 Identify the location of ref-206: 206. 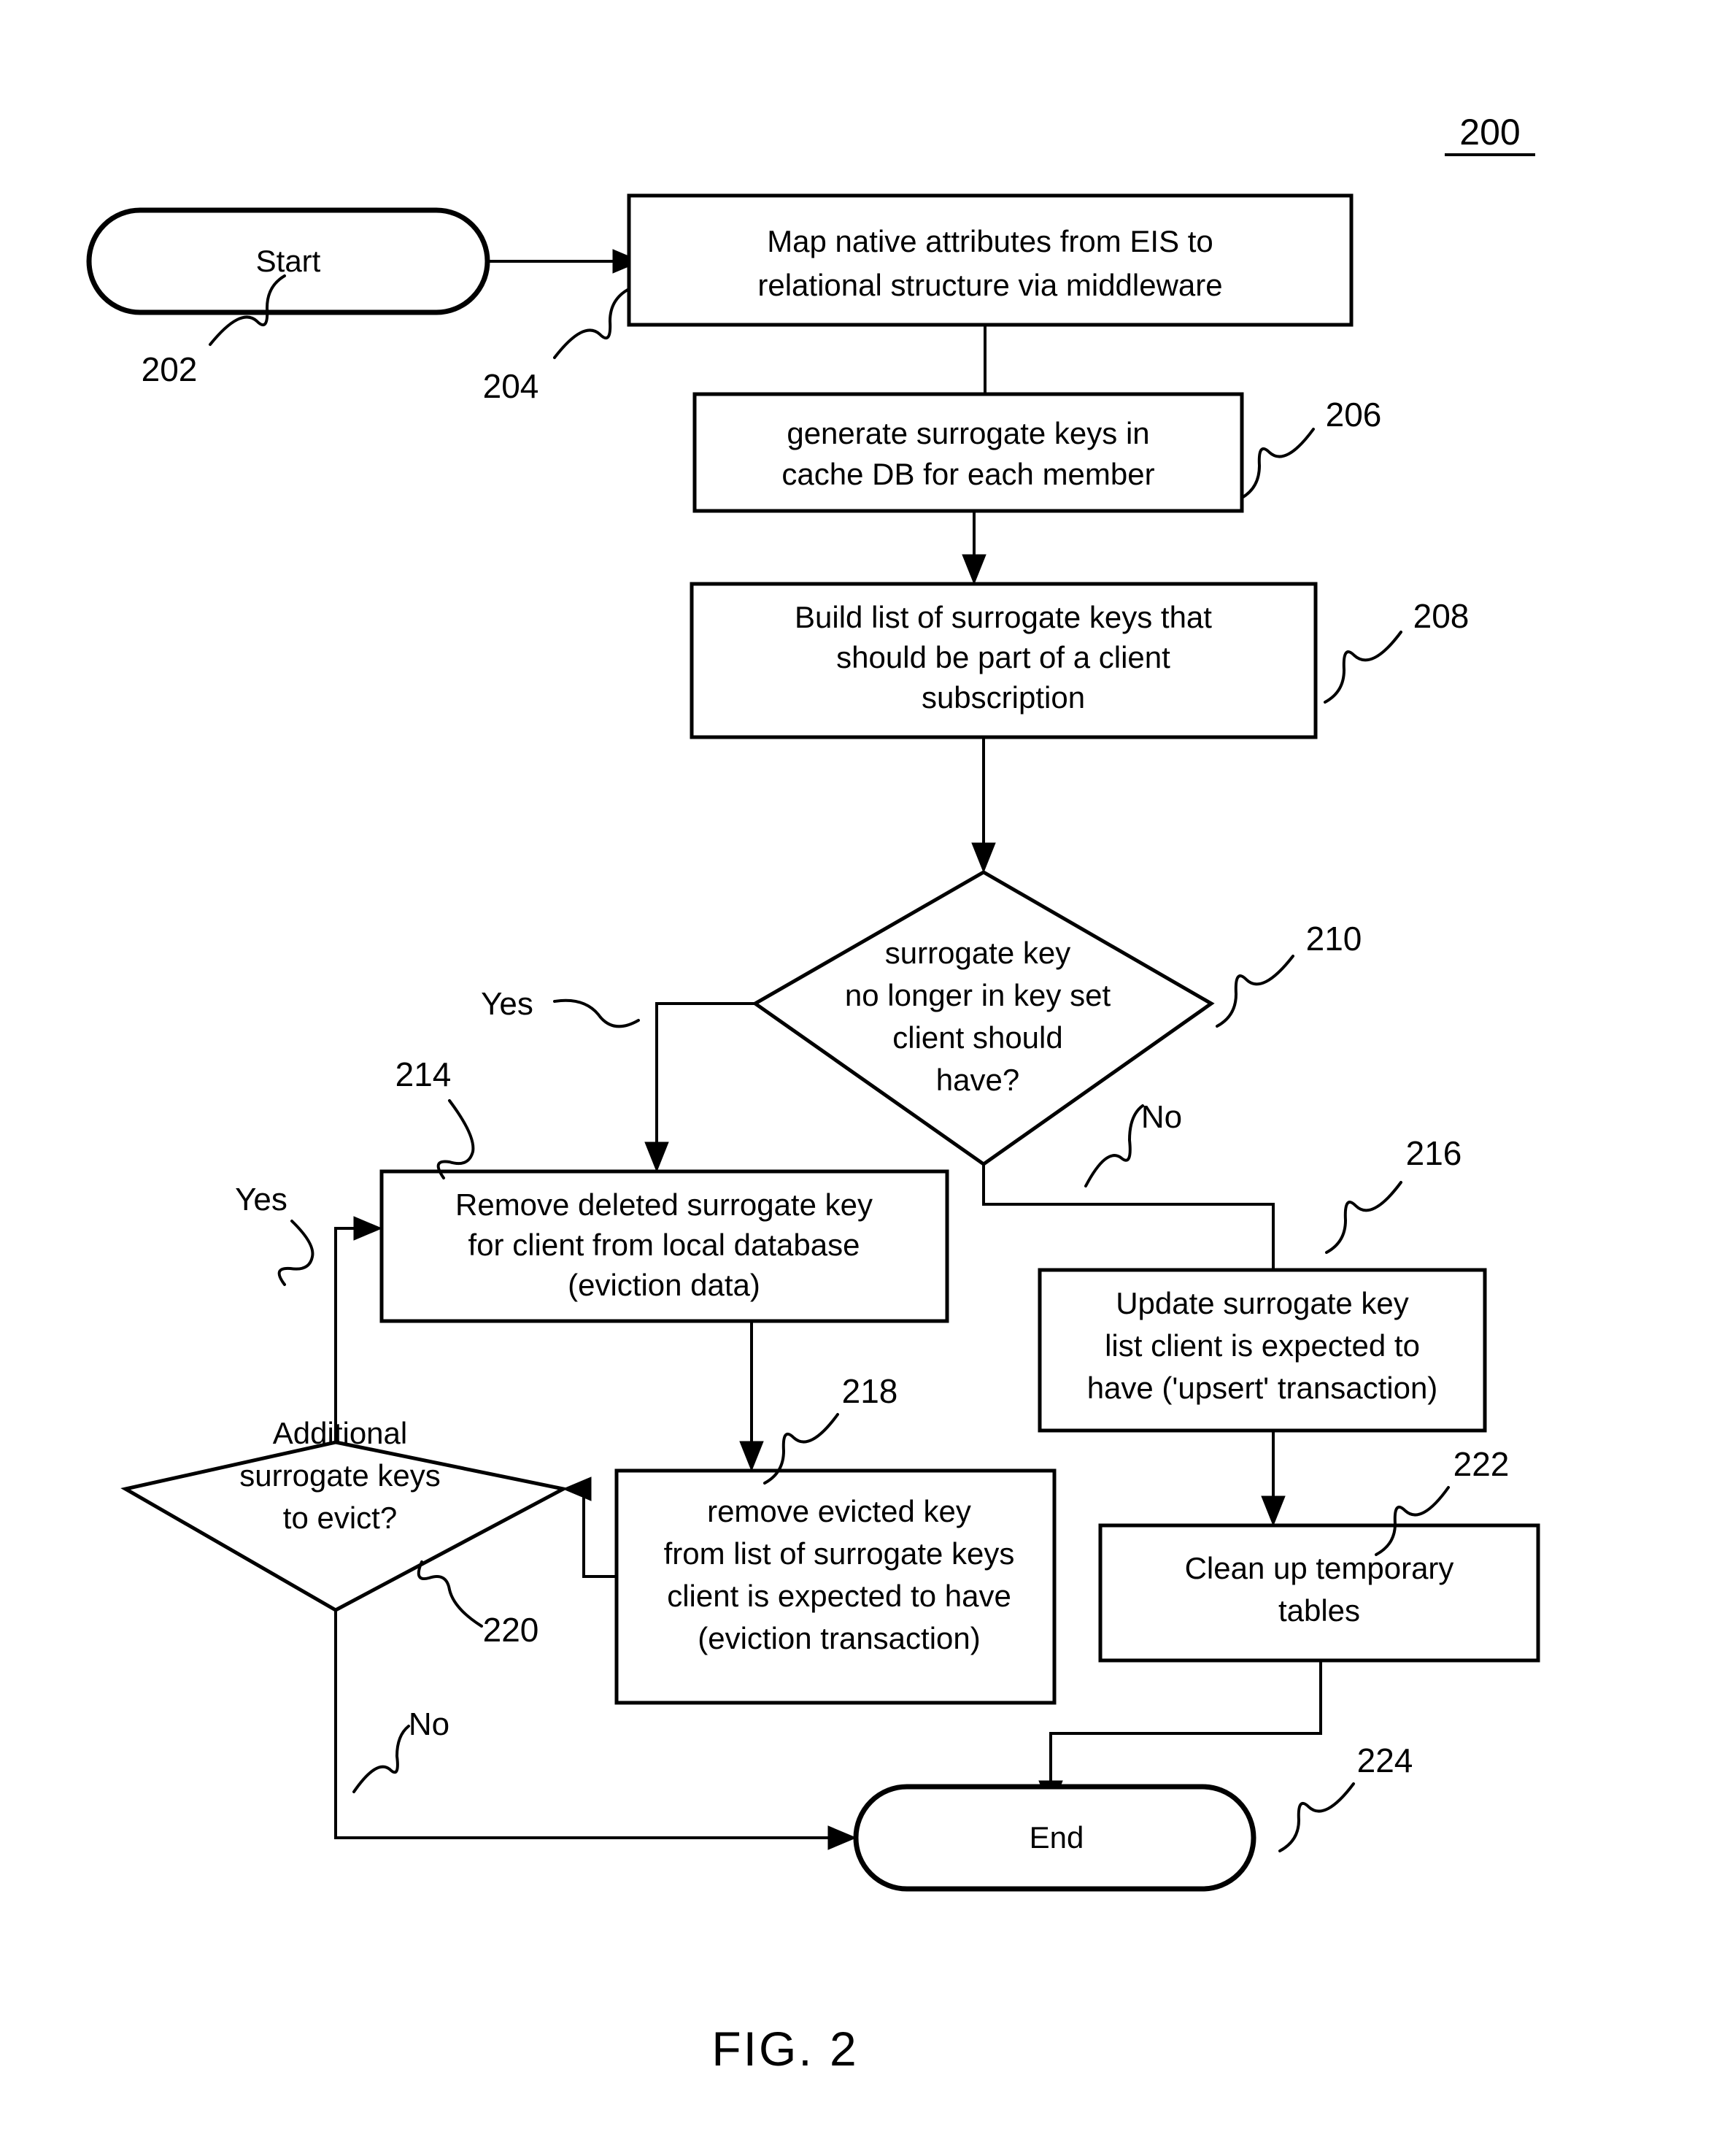
(1311, 447).